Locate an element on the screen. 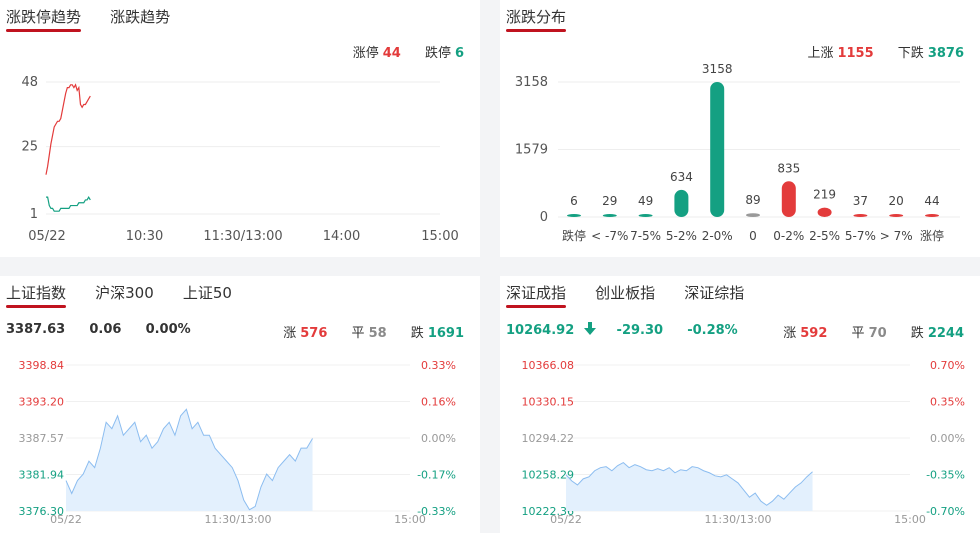 Image resolution: width=980 pixels, height=533 pixels. bar-value-label: 29 is located at coordinates (609, 201).